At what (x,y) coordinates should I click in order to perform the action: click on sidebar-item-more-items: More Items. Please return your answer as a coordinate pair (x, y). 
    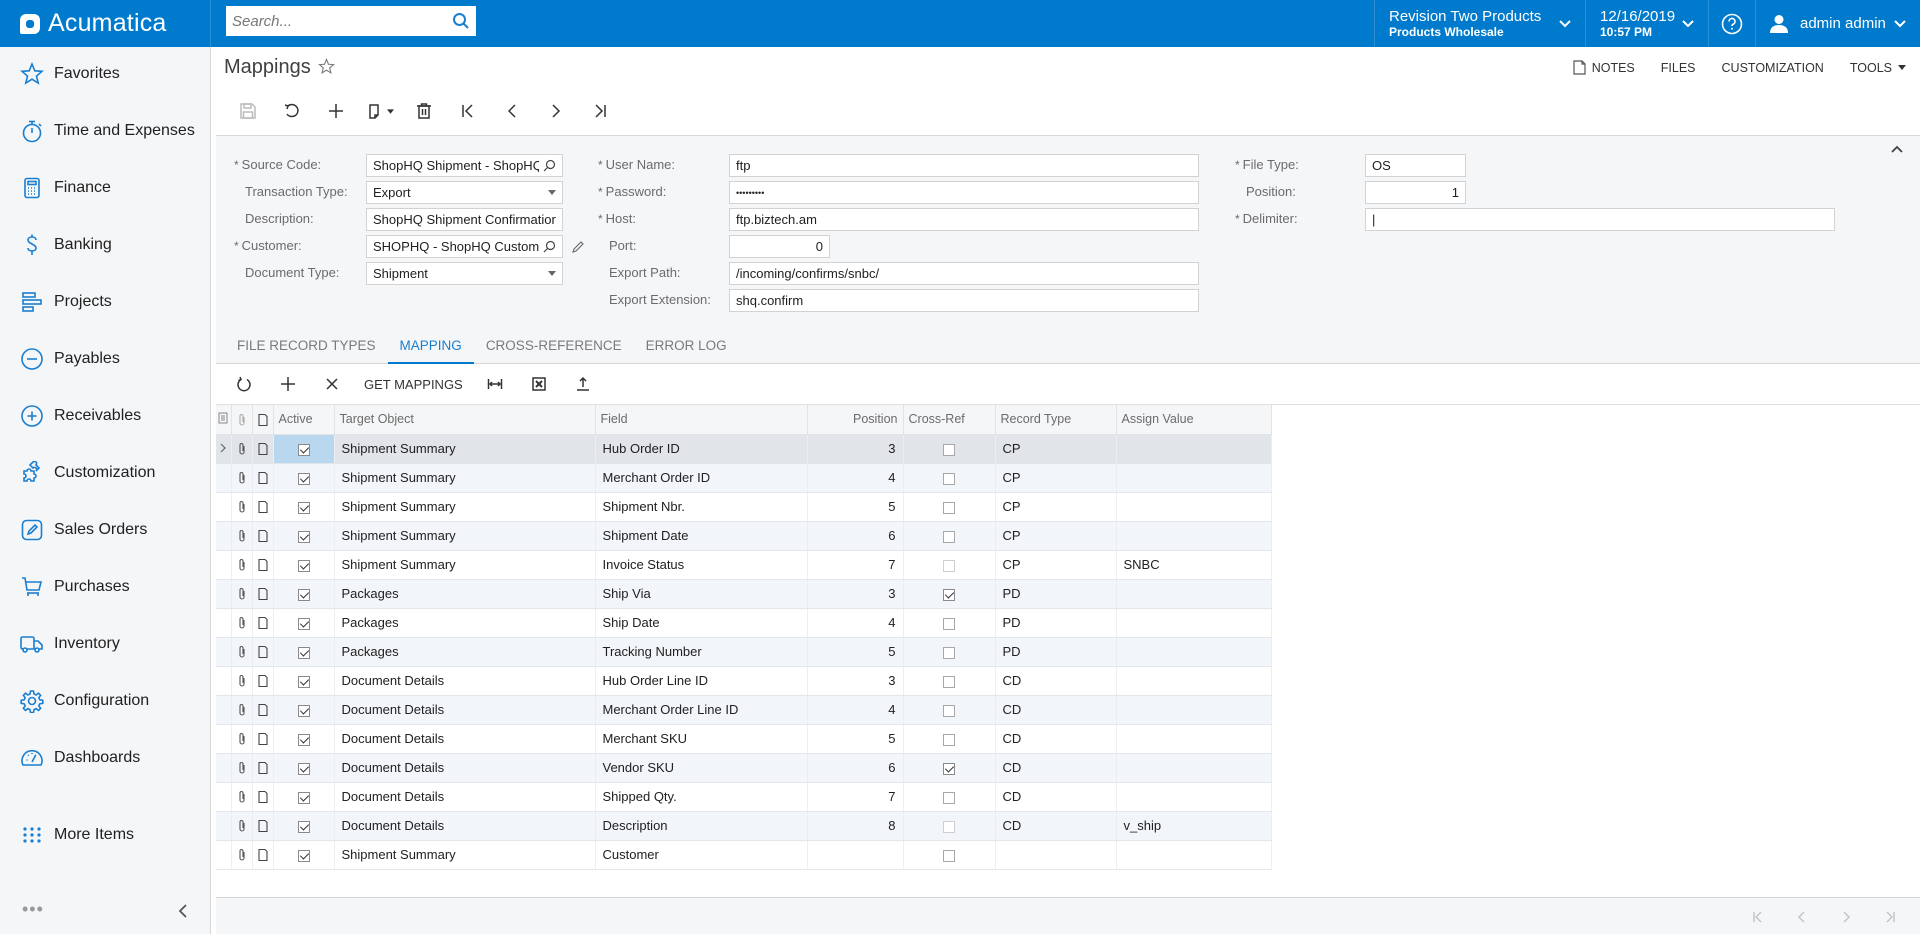
    Looking at the image, I should click on (105, 835).